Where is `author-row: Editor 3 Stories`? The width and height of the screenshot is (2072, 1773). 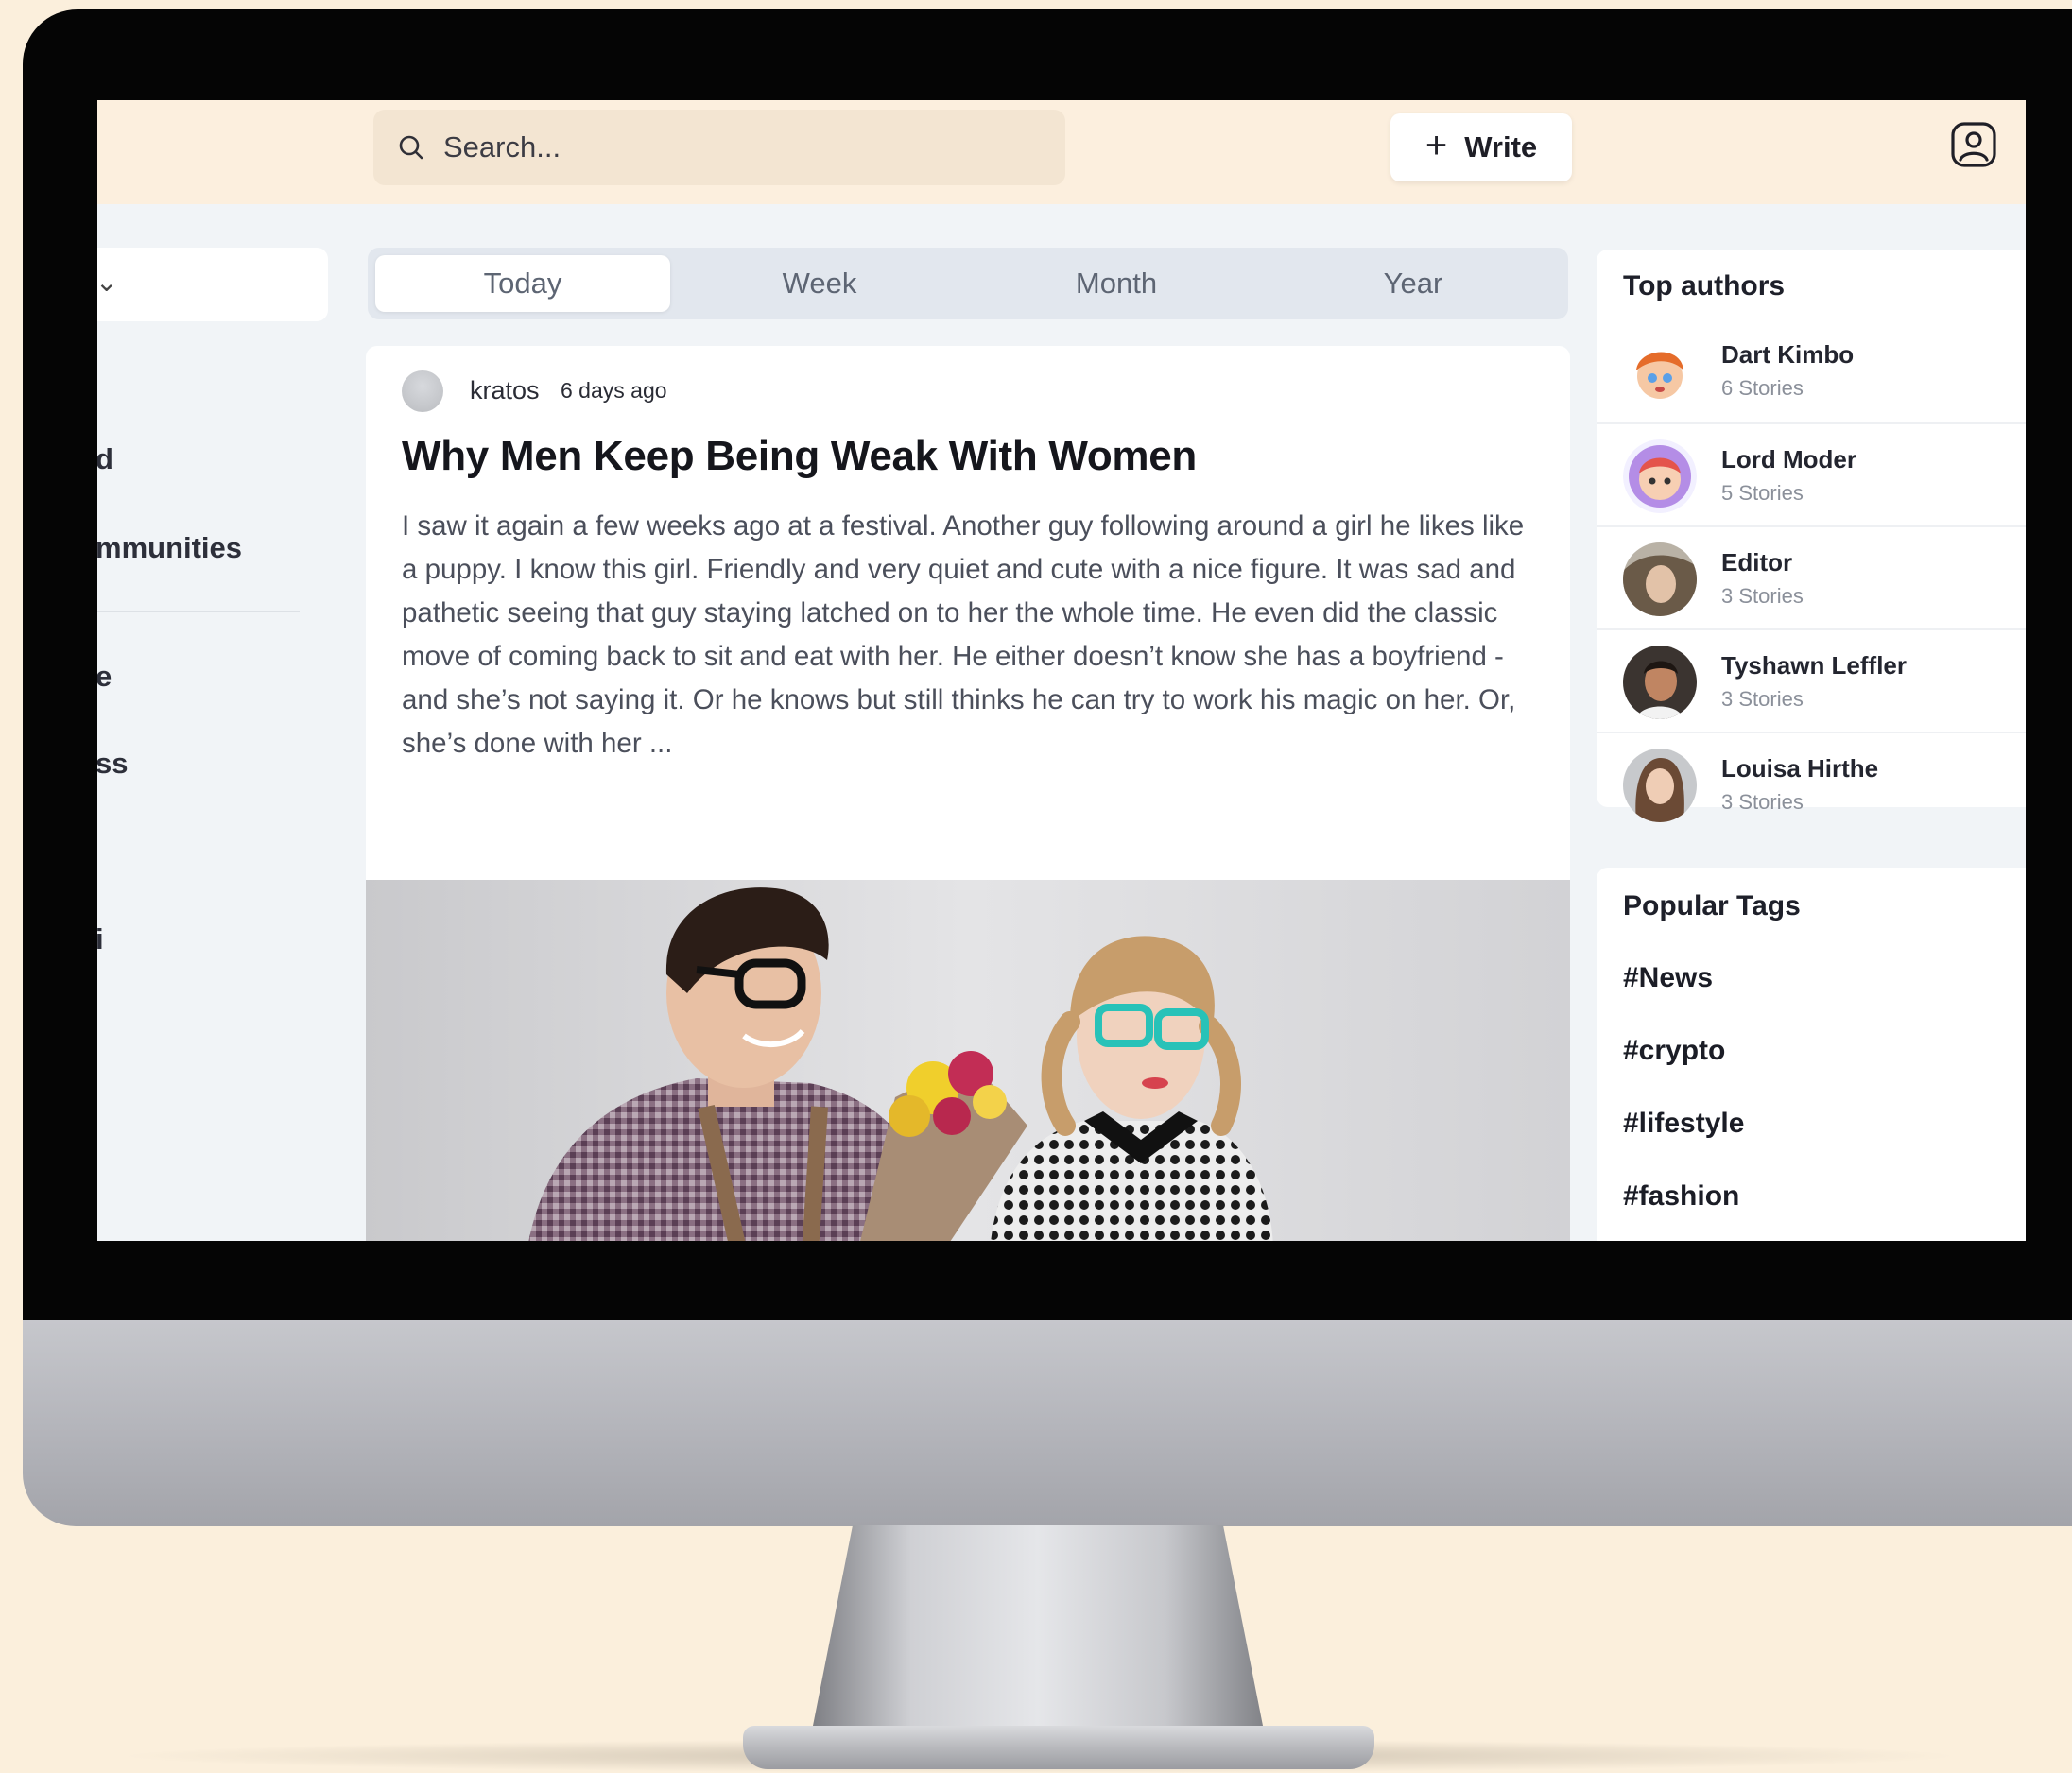
author-row: Editor 3 Stories is located at coordinates (1812, 577).